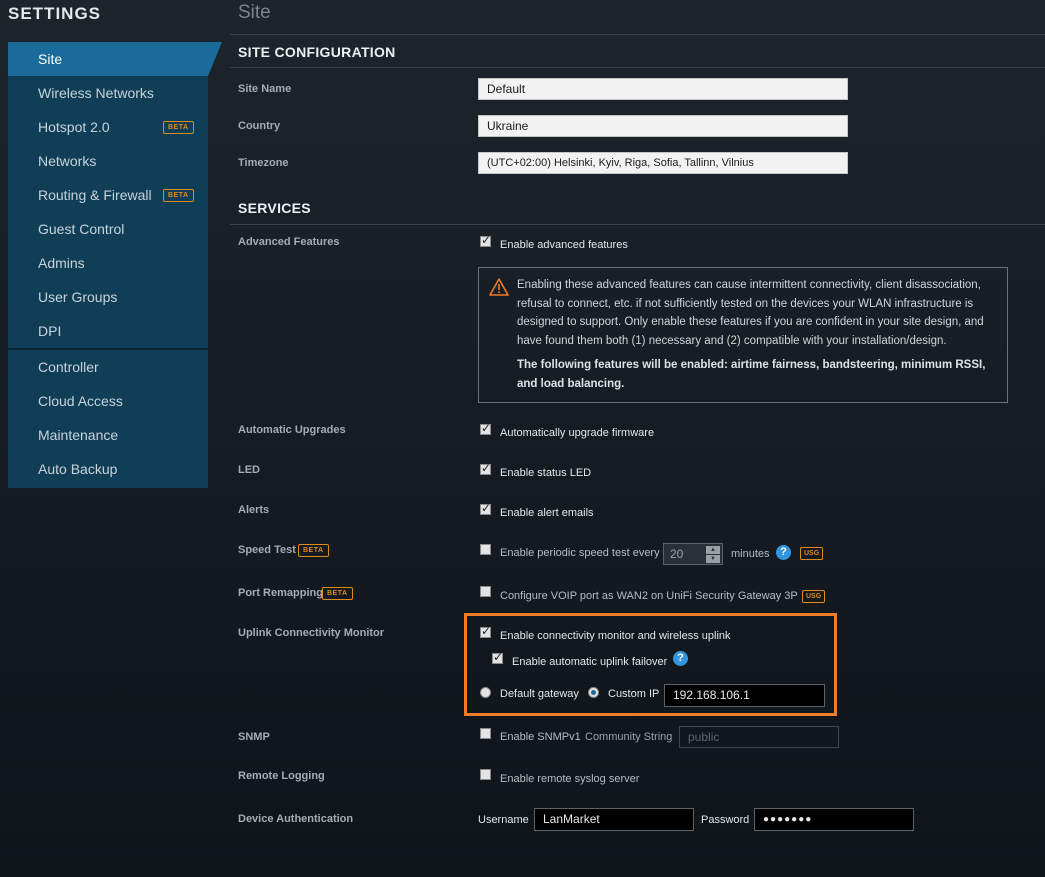 This screenshot has height=877, width=1045. I want to click on advanced-features-label: Advanced Features, so click(289, 242).